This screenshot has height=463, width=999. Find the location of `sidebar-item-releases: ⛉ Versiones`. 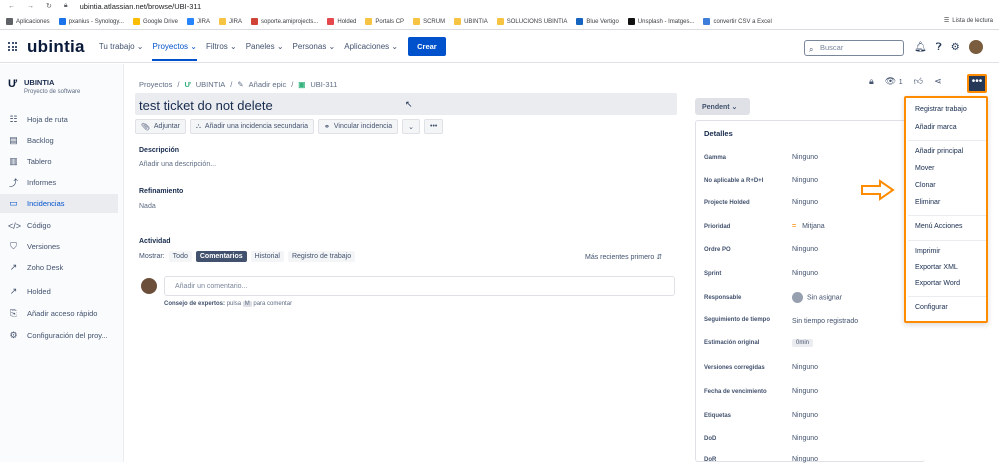

sidebar-item-releases: ⛉ Versiones is located at coordinates (59, 246).